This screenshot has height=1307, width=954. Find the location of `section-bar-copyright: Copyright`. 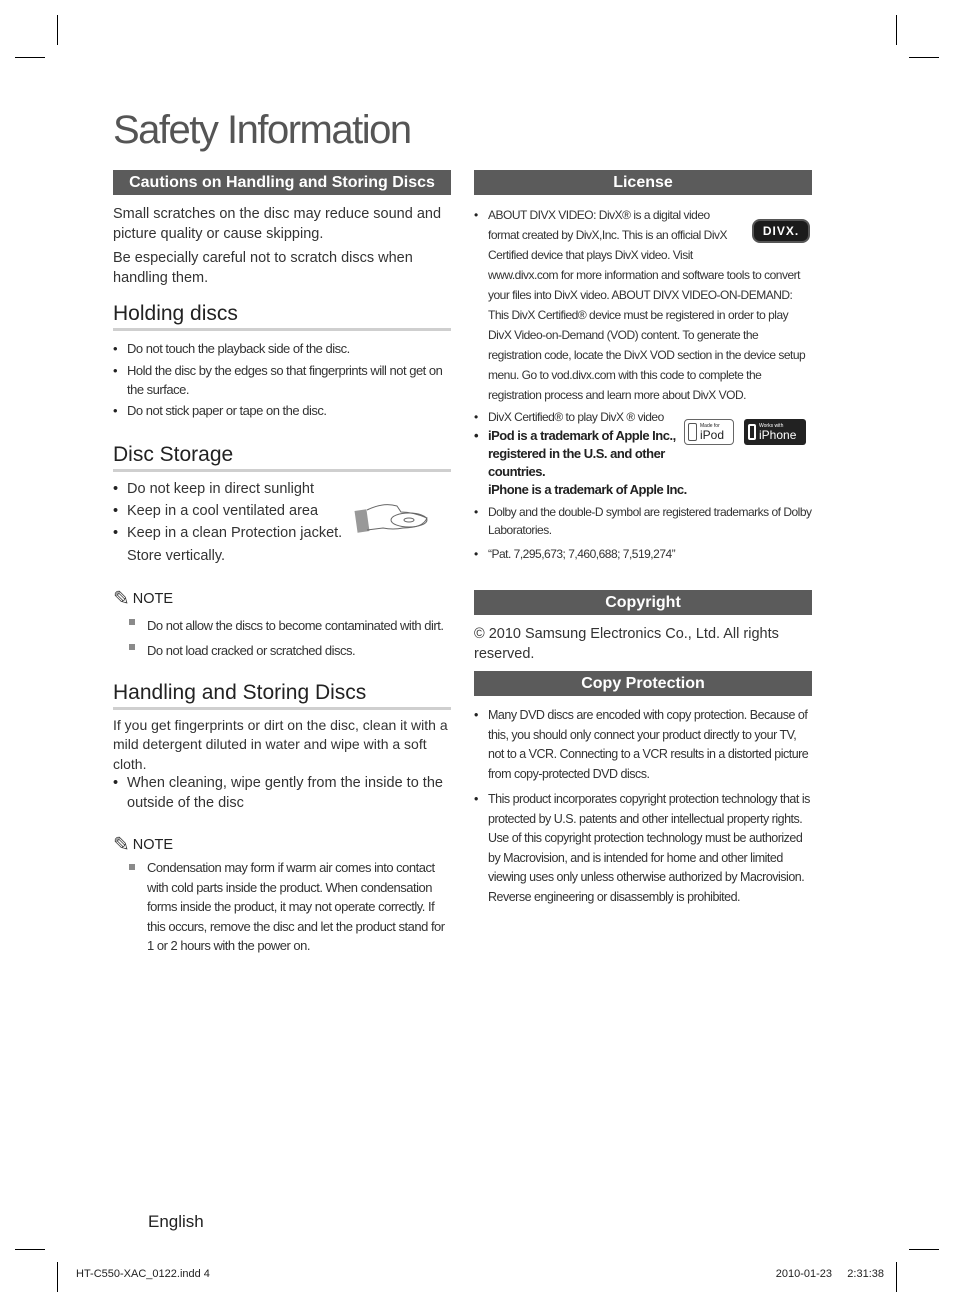

section-bar-copyright: Copyright is located at coordinates (643, 602).